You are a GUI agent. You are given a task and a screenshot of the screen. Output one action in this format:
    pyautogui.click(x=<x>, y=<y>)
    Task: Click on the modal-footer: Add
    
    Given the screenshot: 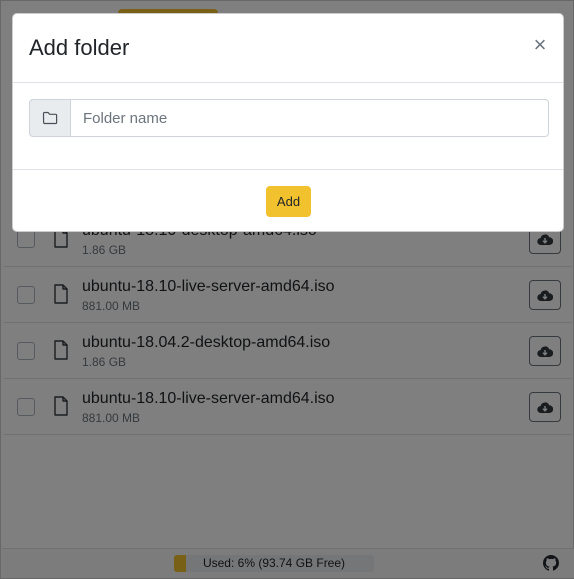 What is the action you would take?
    pyautogui.click(x=288, y=201)
    